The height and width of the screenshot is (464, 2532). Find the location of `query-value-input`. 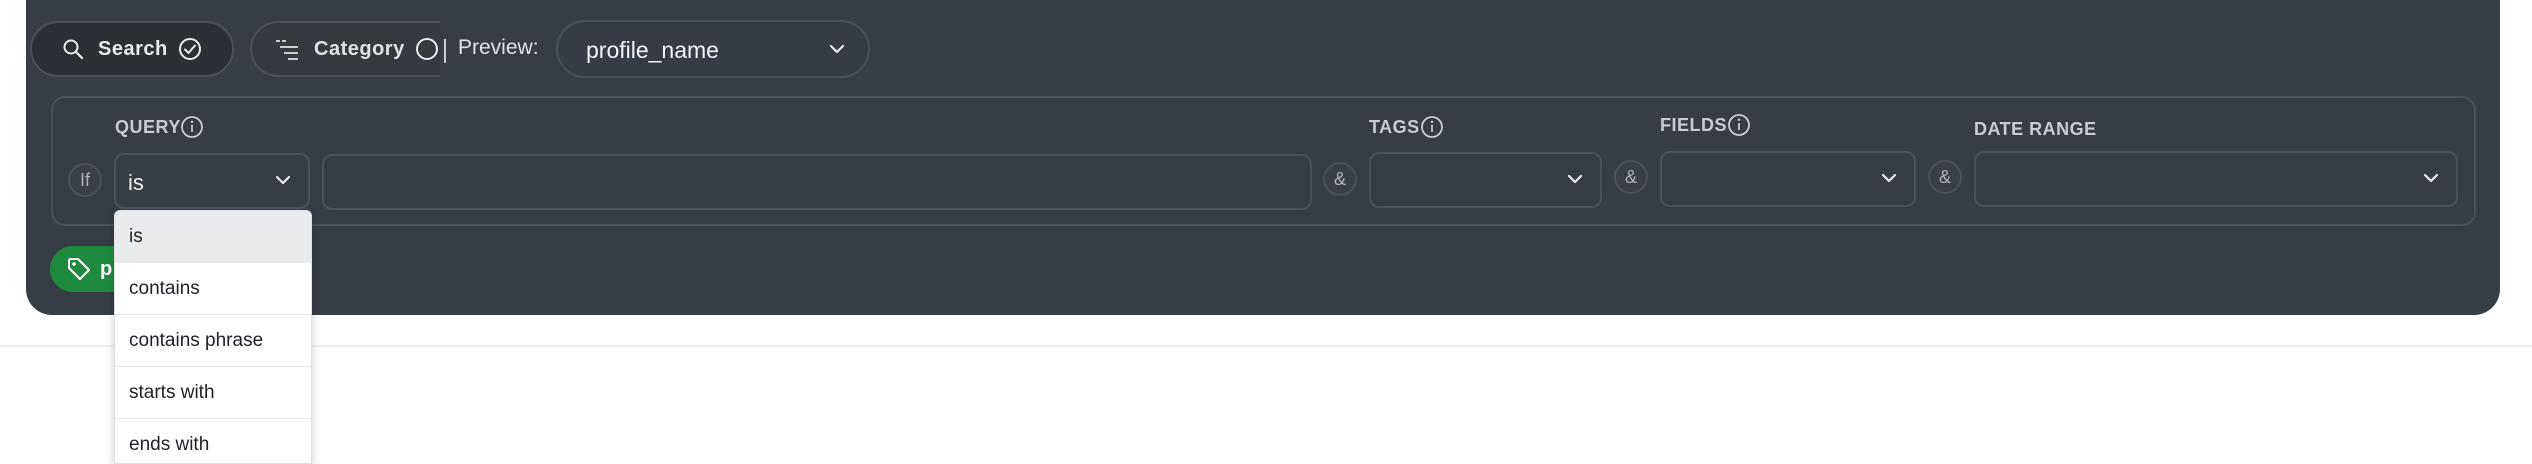

query-value-input is located at coordinates (817, 182).